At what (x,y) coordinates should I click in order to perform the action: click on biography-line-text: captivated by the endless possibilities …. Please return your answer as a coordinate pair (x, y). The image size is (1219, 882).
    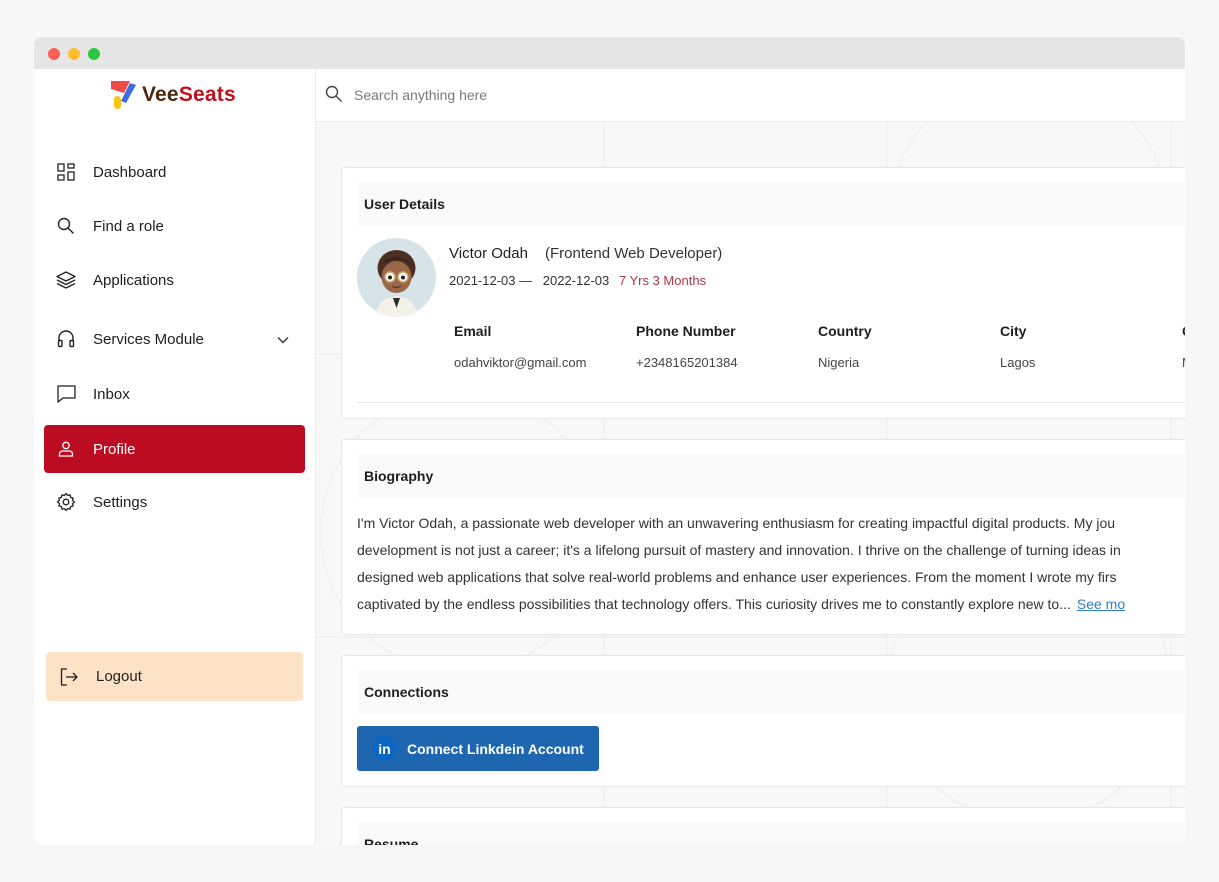
    Looking at the image, I should click on (714, 604).